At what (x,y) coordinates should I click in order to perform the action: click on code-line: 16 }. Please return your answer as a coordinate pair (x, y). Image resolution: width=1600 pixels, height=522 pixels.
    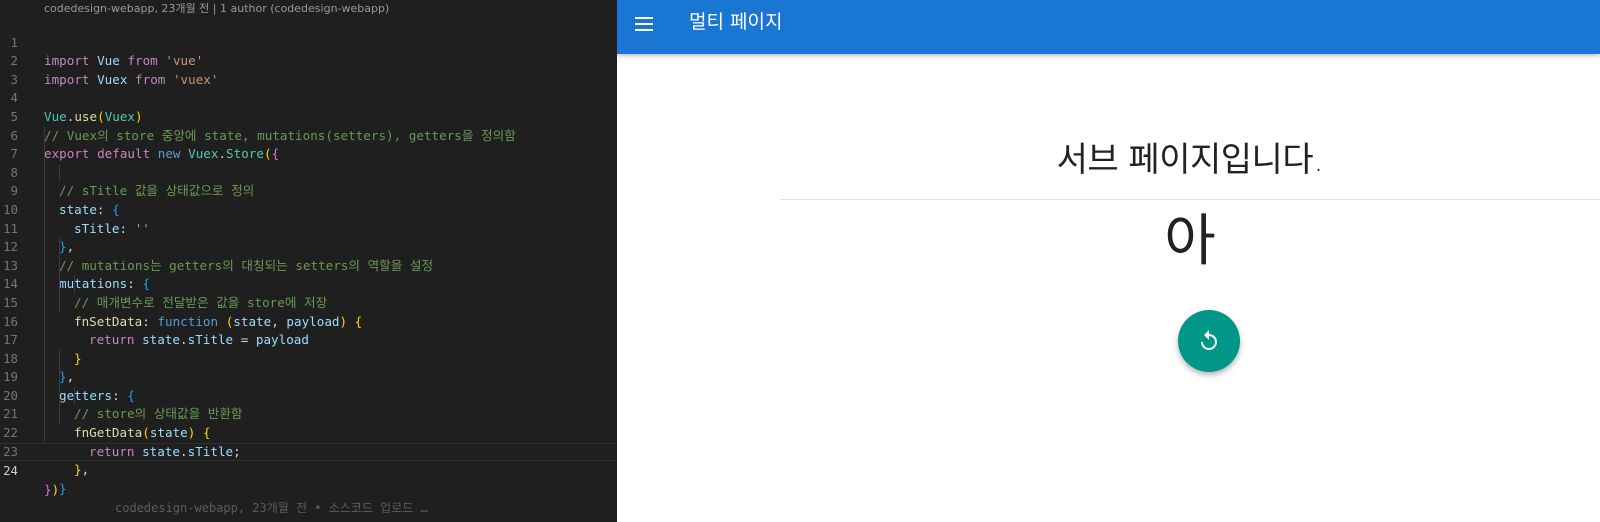
    Looking at the image, I should click on (308, 329).